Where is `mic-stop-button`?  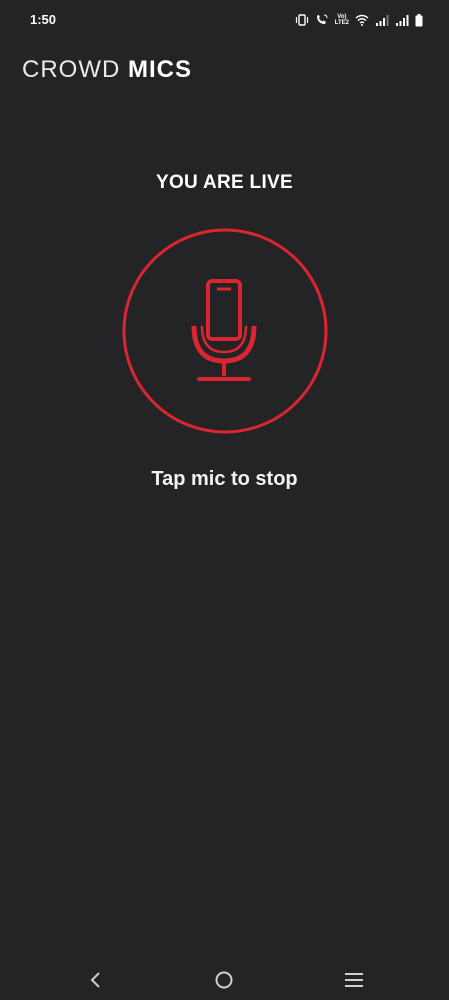
mic-stop-button is located at coordinates (225, 331).